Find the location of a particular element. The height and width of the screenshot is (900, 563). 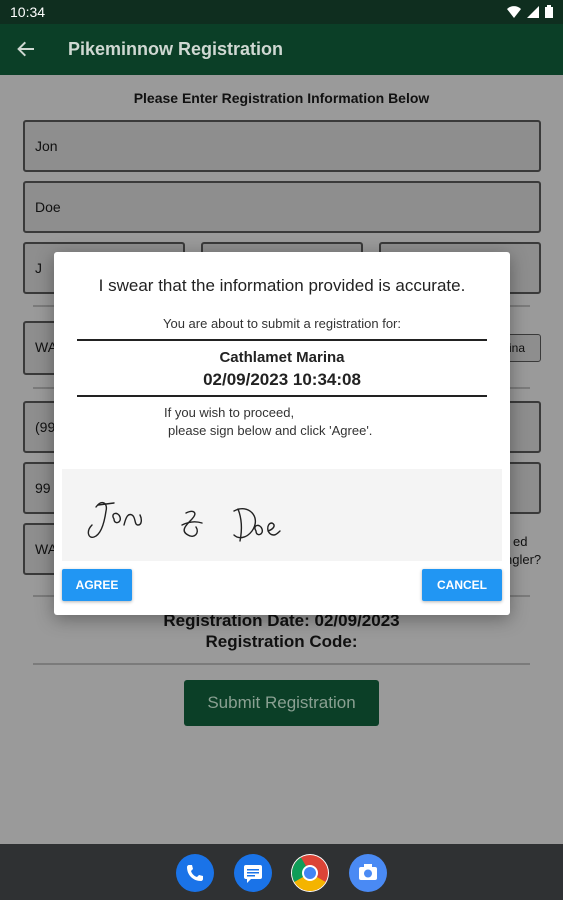

dialog-divider-top is located at coordinates (282, 340).